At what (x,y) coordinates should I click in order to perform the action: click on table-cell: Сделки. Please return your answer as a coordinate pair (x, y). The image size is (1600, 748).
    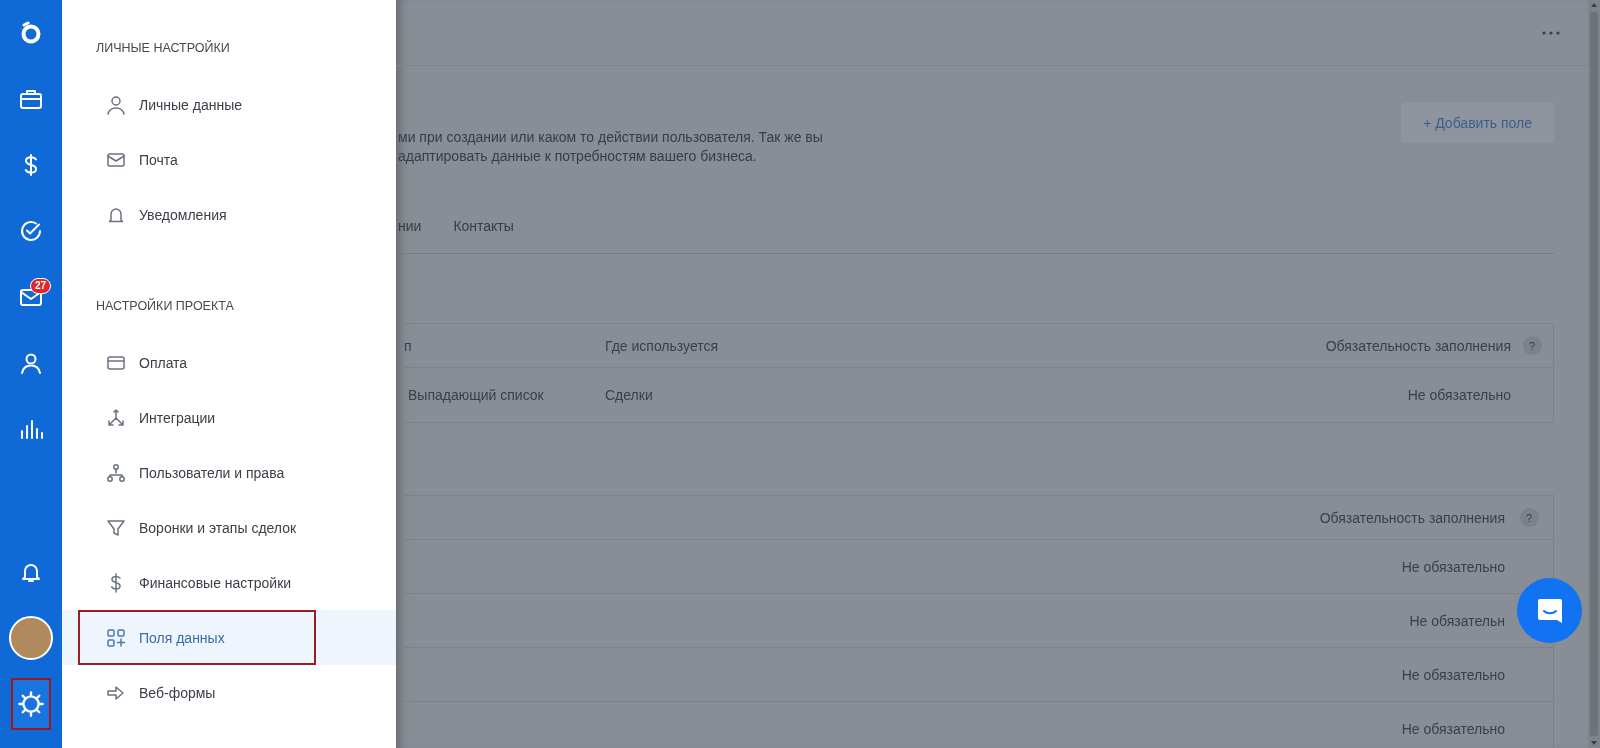
    Looking at the image, I should click on (629, 395).